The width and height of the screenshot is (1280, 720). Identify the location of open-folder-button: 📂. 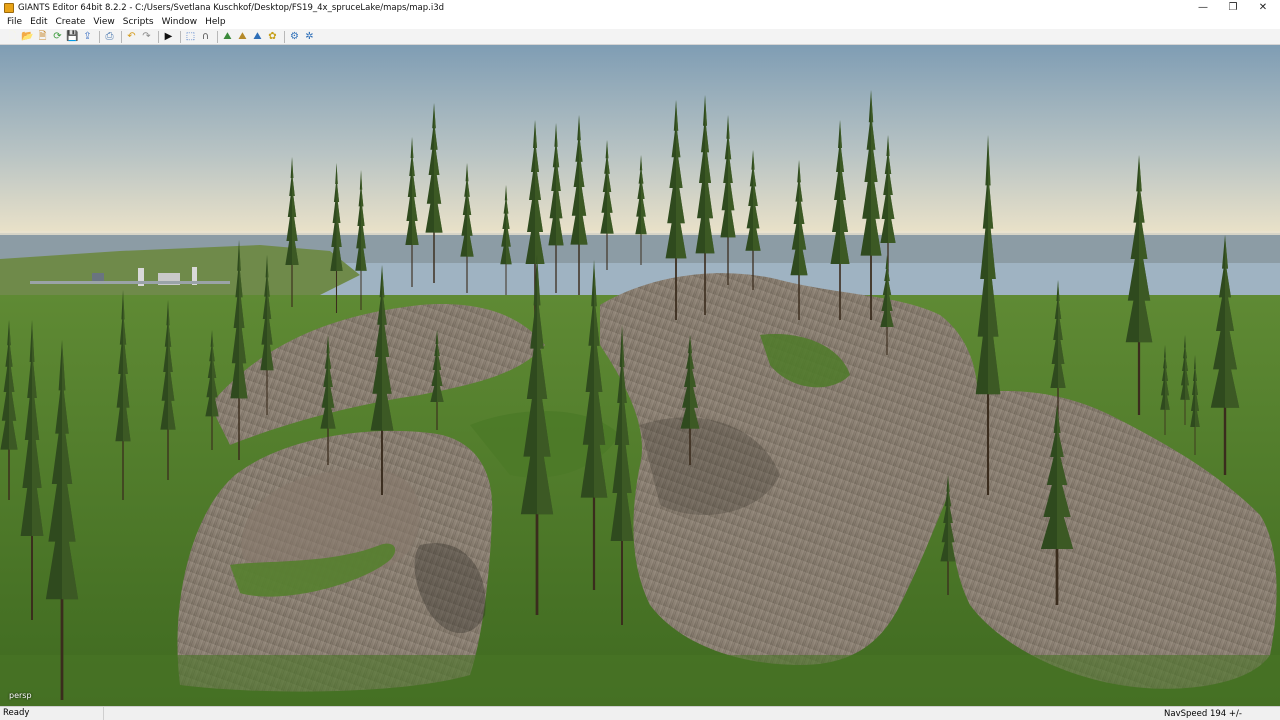
(27, 36).